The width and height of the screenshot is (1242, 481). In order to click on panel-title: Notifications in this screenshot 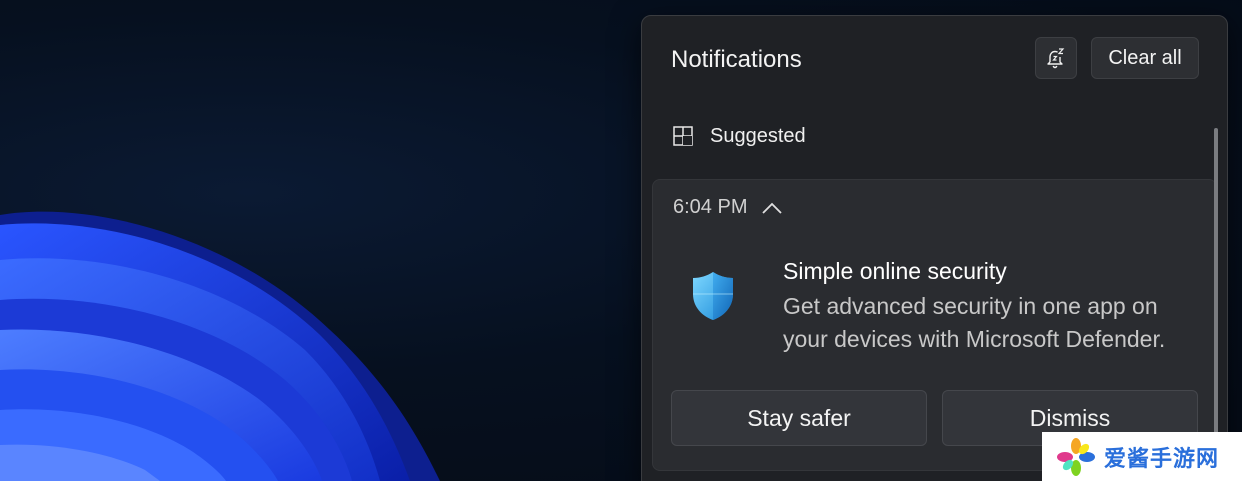, I will do `click(736, 59)`.